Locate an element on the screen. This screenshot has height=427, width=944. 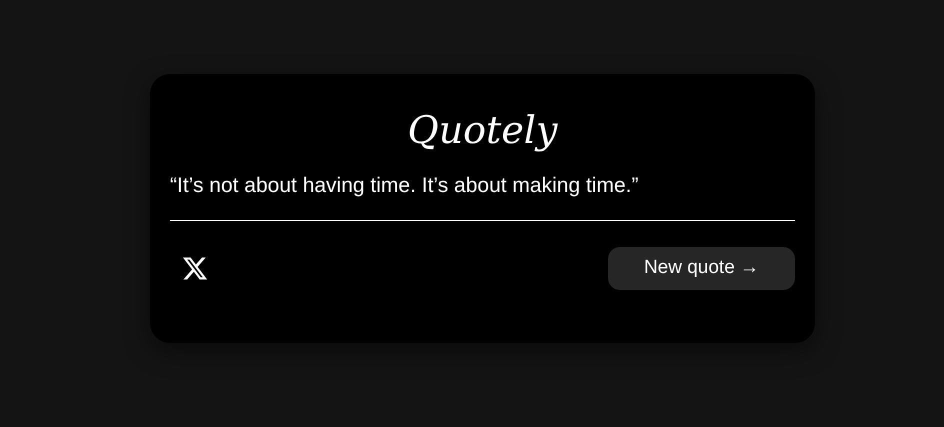
x-icon is located at coordinates (195, 268).